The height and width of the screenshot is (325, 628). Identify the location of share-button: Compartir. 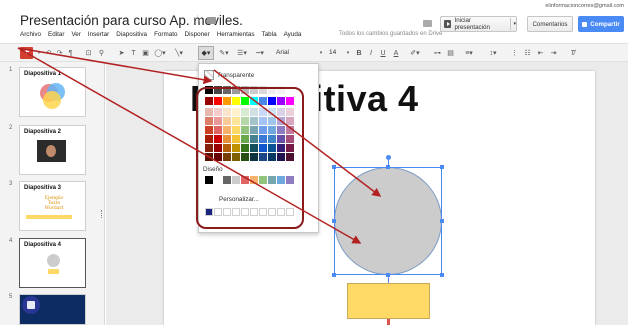
(601, 24).